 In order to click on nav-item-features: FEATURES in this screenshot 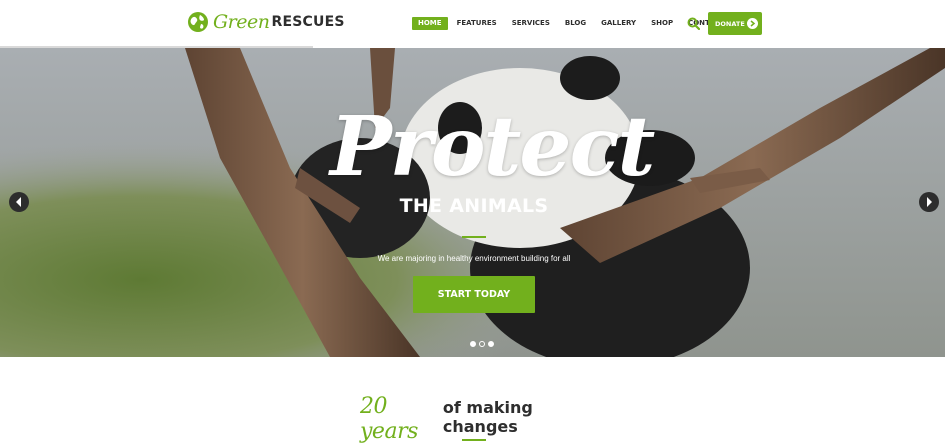, I will do `click(477, 23)`.